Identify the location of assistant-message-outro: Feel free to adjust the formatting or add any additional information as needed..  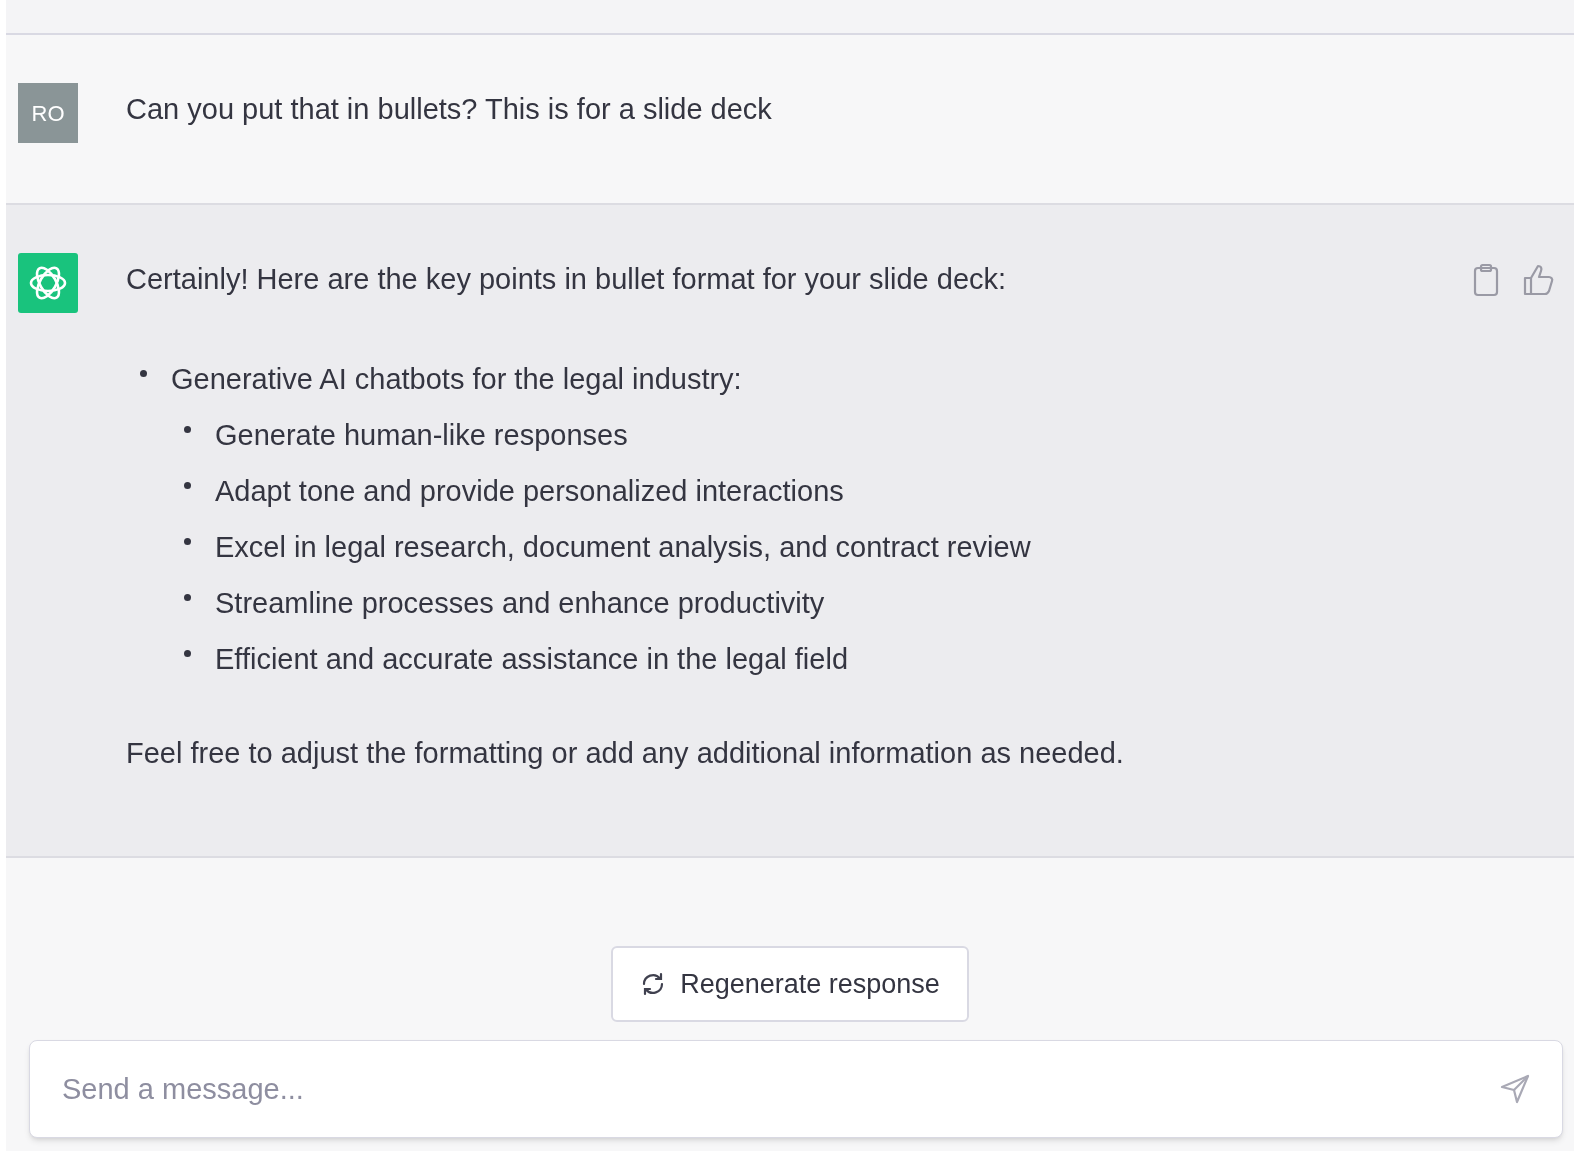
(625, 753).